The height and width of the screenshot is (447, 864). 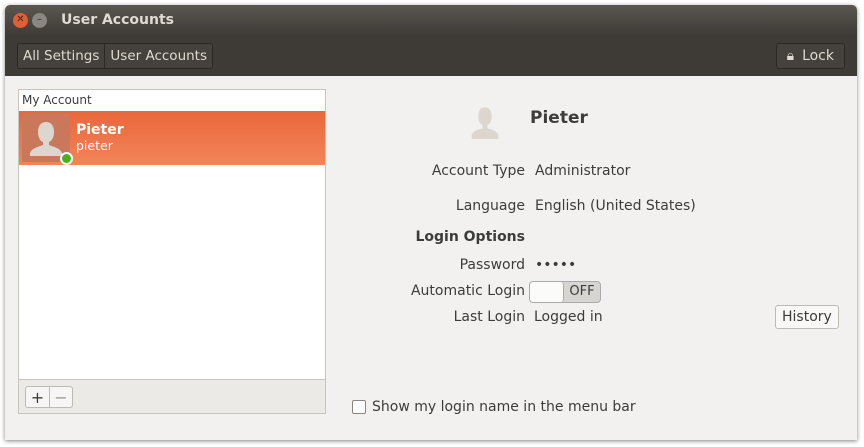 What do you see at coordinates (66, 158) in the screenshot?
I see `online-status-icon` at bounding box center [66, 158].